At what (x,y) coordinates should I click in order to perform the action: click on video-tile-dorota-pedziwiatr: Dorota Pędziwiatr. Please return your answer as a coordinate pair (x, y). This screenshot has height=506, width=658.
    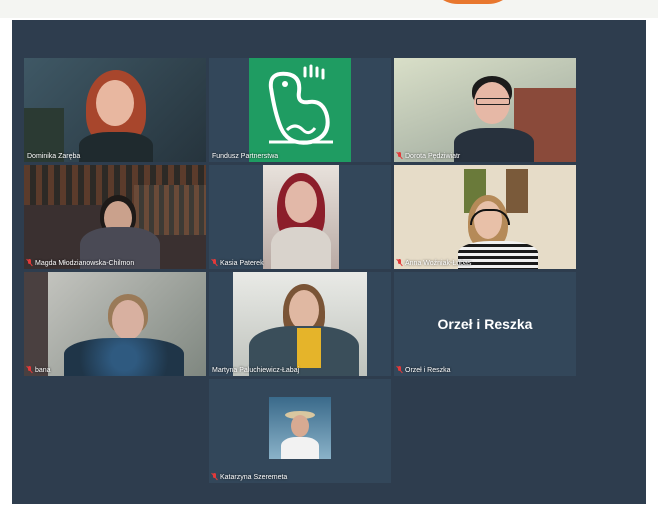
    Looking at the image, I should click on (485, 110).